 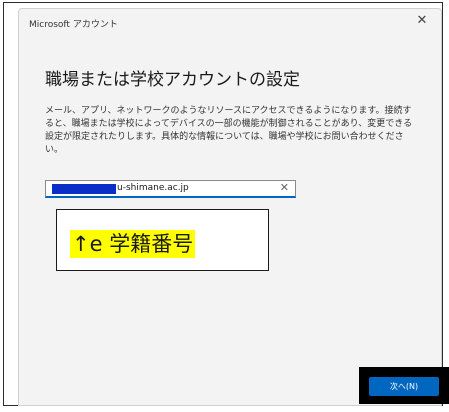 I want to click on email-field: u-shimane.ac.jp ✕, so click(x=170, y=189).